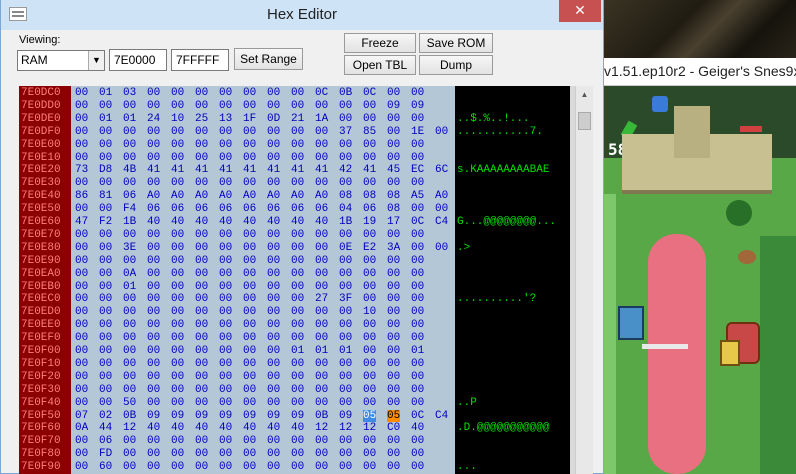  Describe the element at coordinates (393, 209) in the screenshot. I see `hex-byte: 08` at that location.